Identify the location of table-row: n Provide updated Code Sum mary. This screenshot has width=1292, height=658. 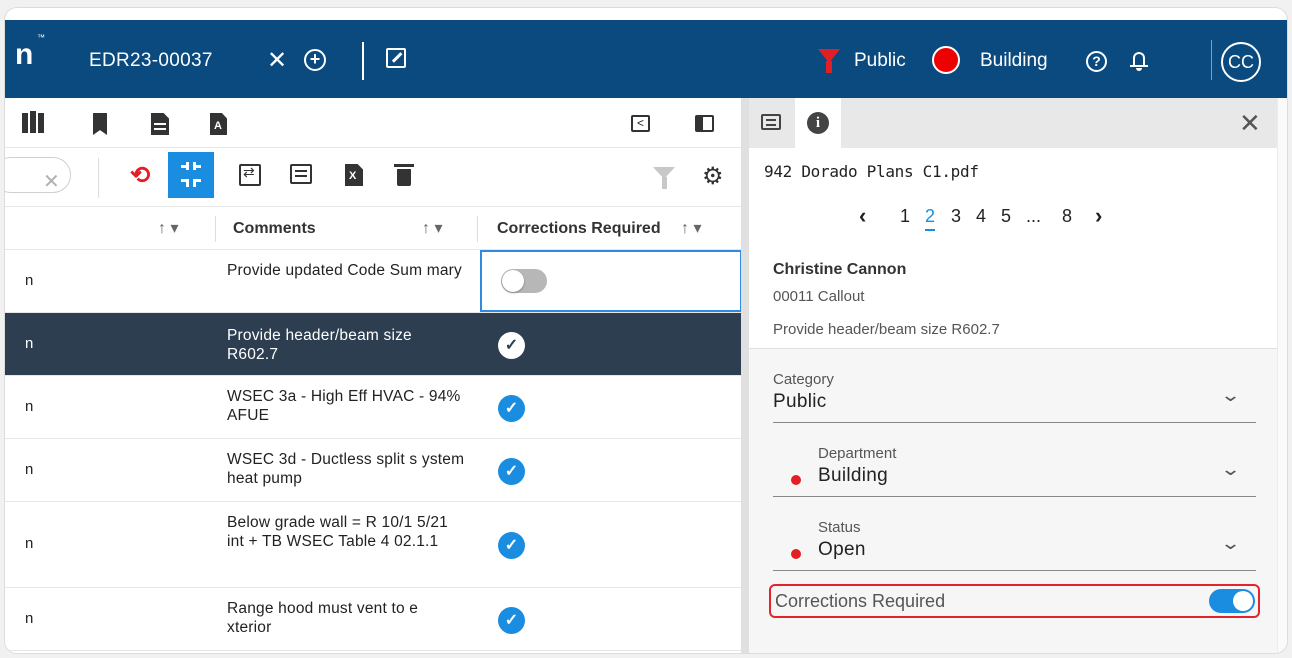
(373, 281).